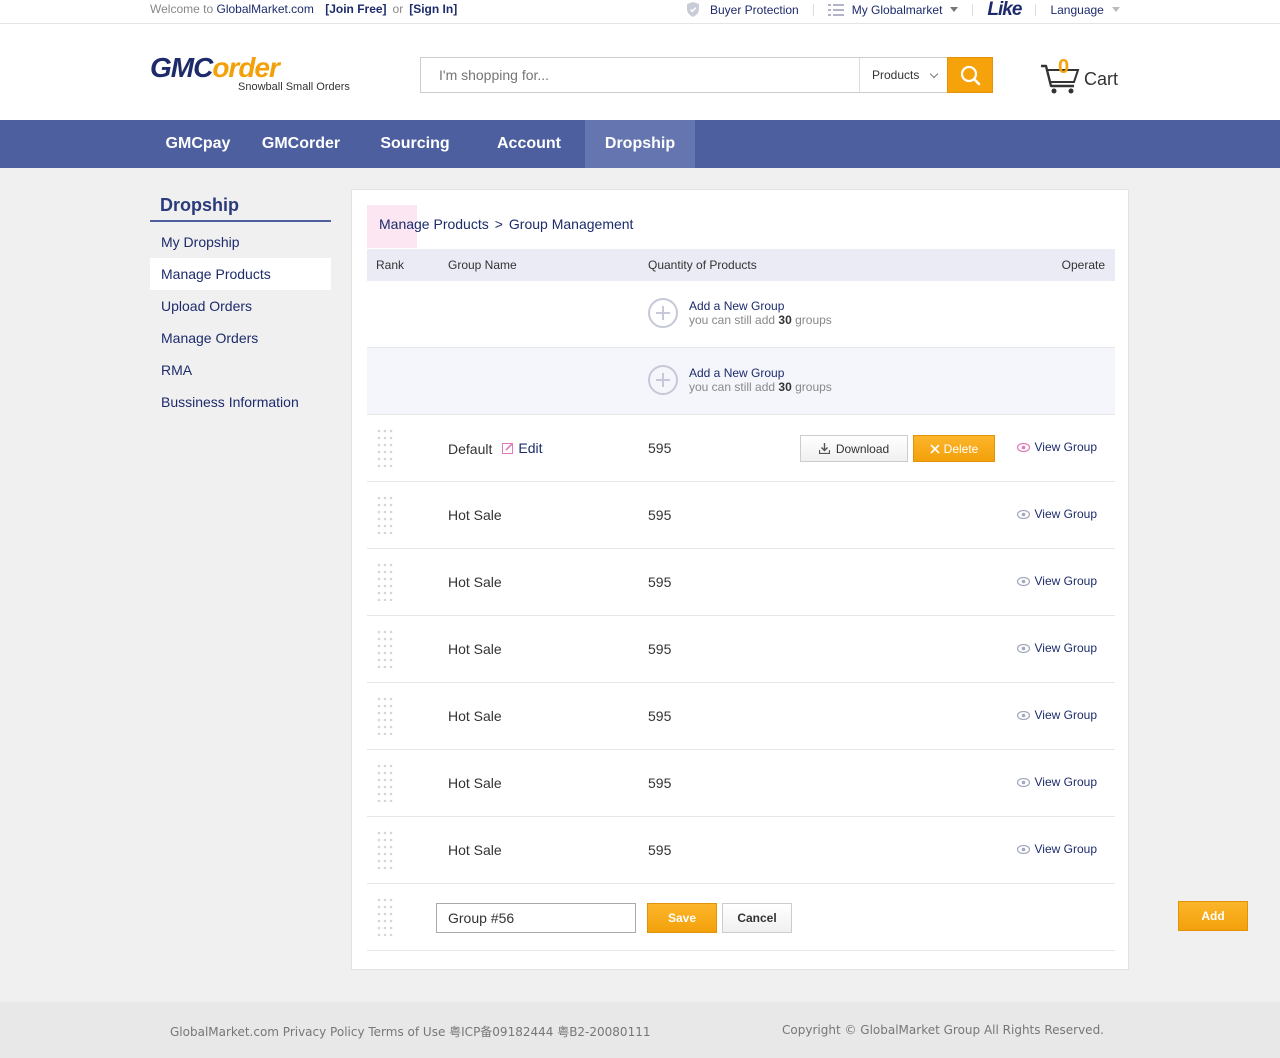 This screenshot has width=1280, height=1058. What do you see at coordinates (415, 144) in the screenshot?
I see `nav-sourcing: Sourcing` at bounding box center [415, 144].